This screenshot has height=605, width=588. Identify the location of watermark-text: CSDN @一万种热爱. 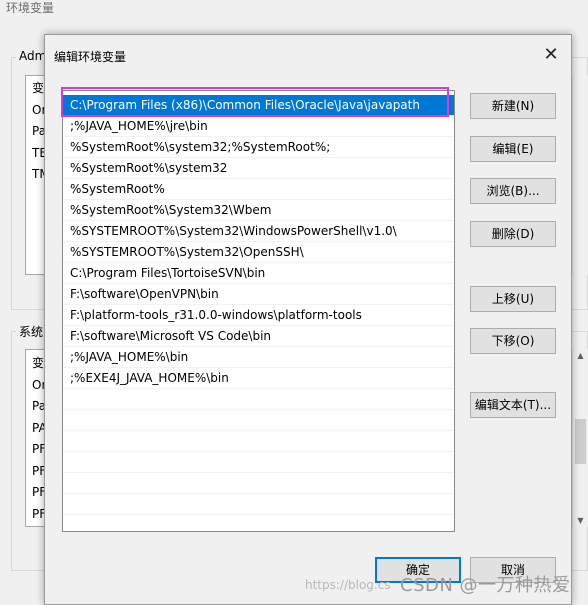
(485, 585).